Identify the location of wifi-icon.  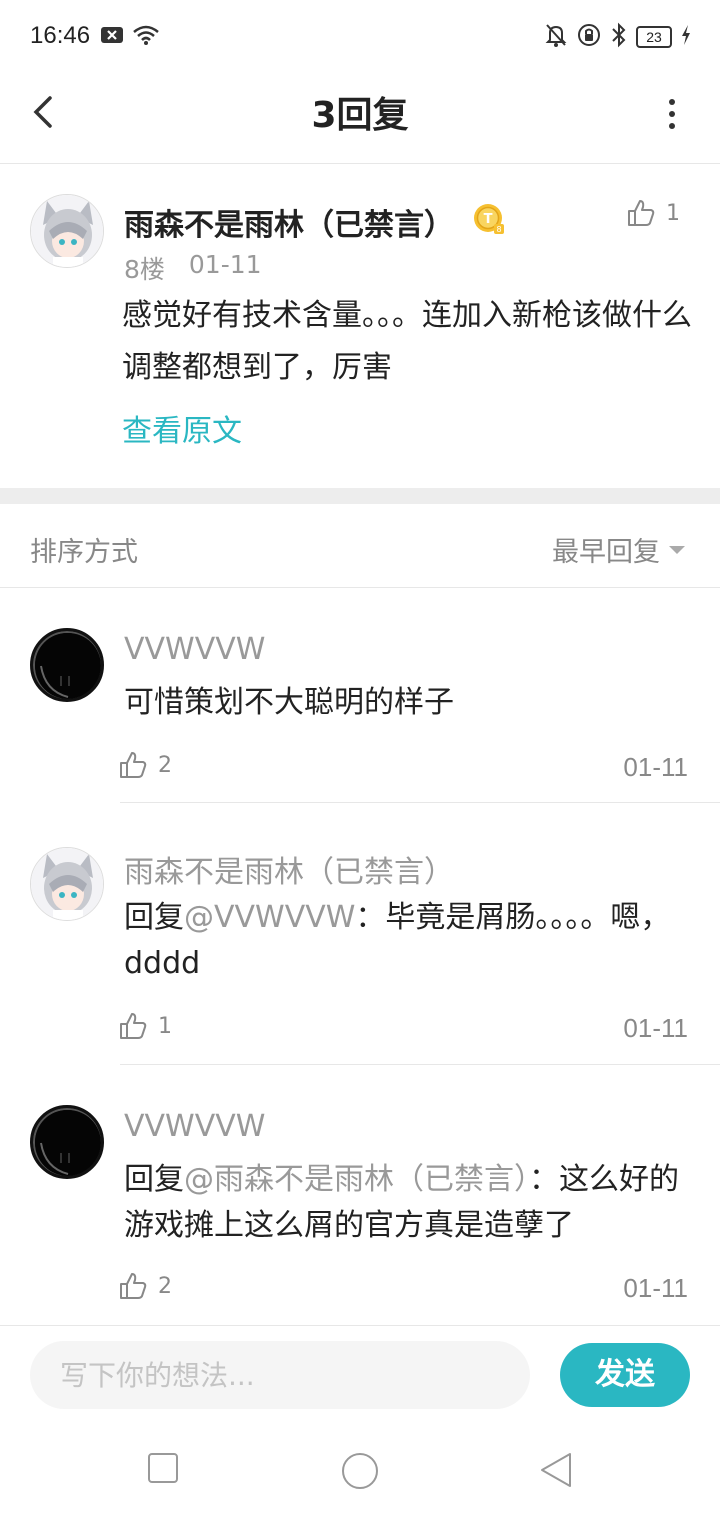
(146, 37).